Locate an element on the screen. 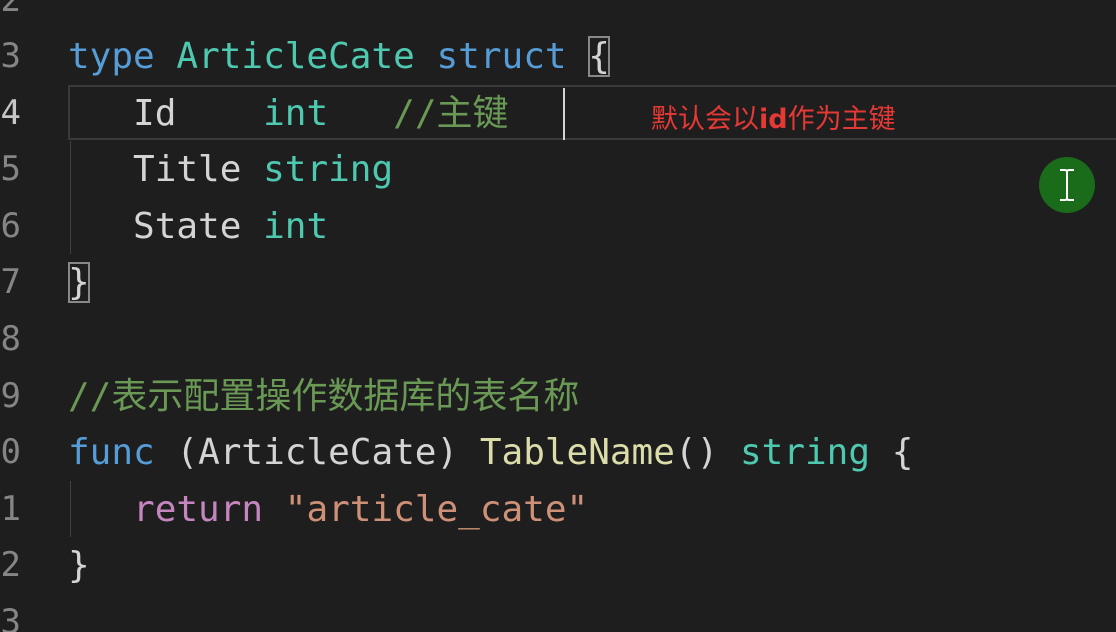  comment: //主键 is located at coordinates (451, 113).